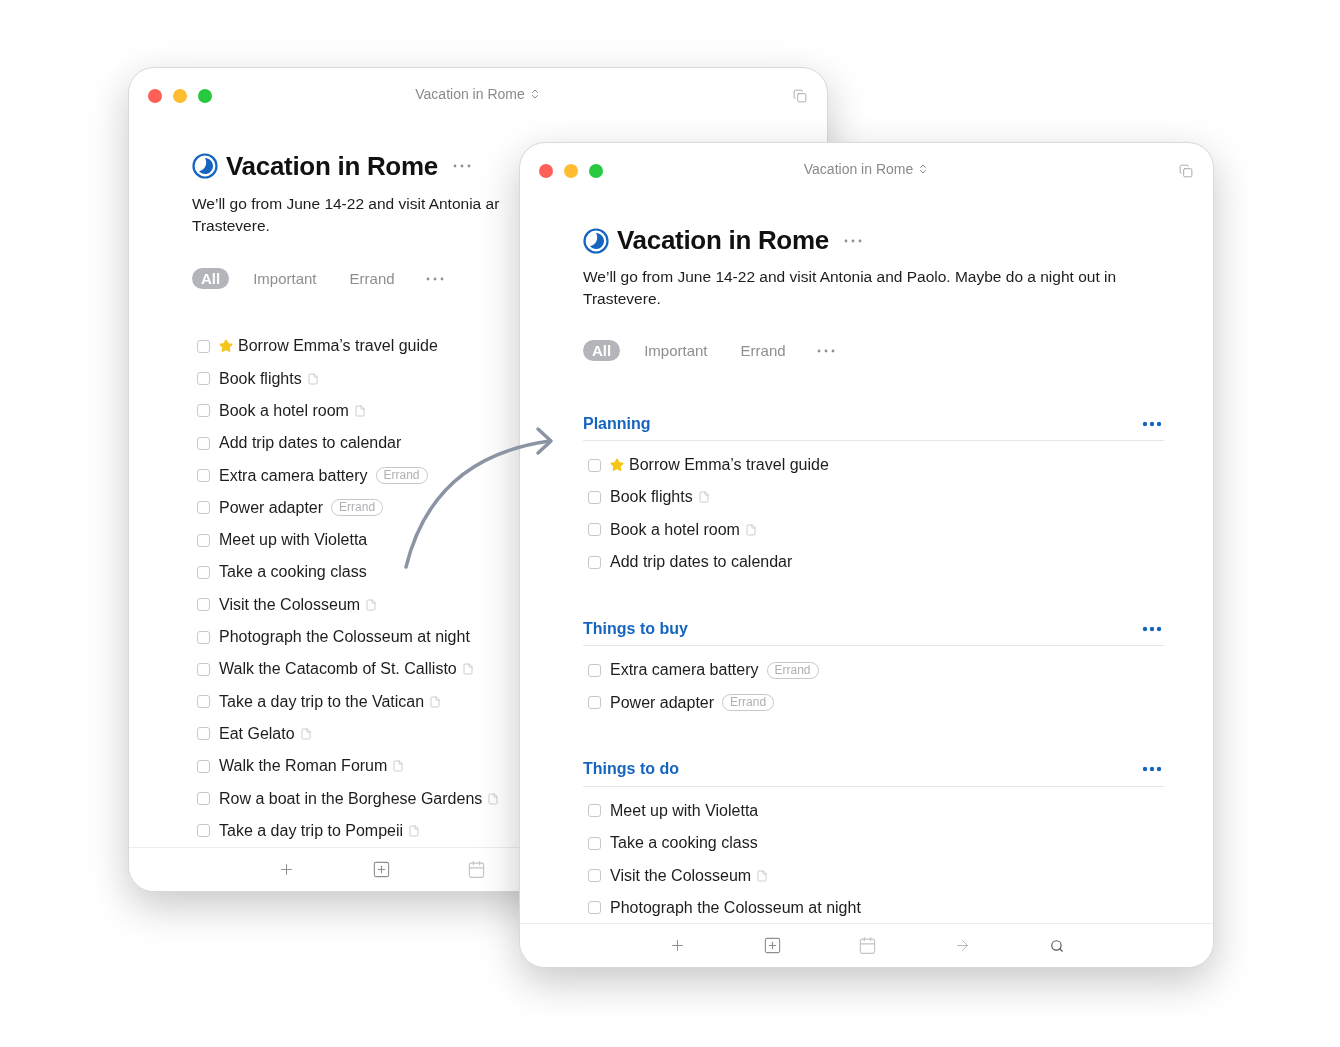 The image size is (1340, 1047). I want to click on task-label: Take a day trip to Pompeii, so click(311, 830).